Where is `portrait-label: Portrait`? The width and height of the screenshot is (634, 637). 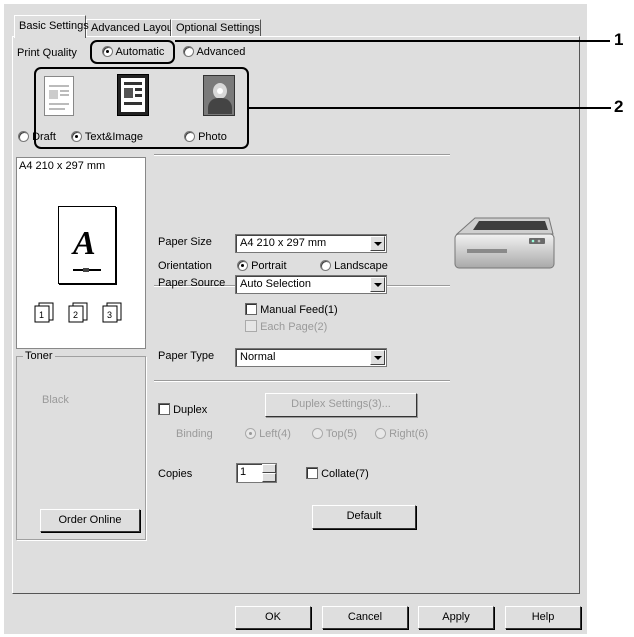
portrait-label: Portrait is located at coordinates (269, 266).